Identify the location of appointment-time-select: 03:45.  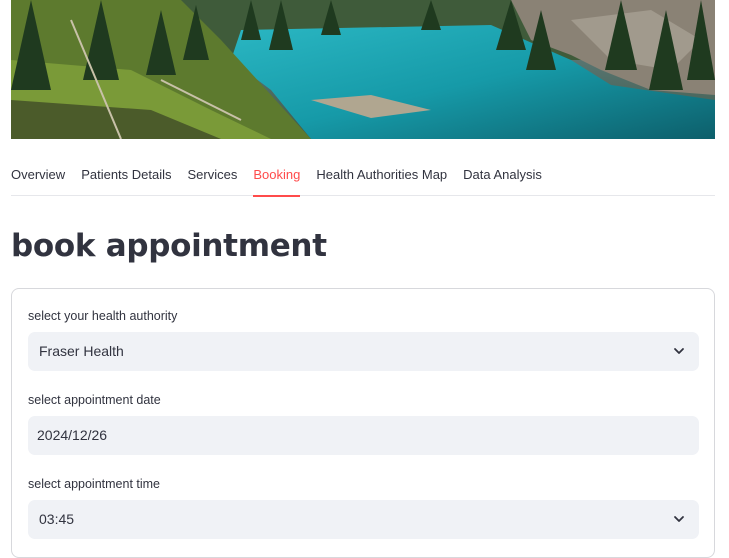
(363, 519).